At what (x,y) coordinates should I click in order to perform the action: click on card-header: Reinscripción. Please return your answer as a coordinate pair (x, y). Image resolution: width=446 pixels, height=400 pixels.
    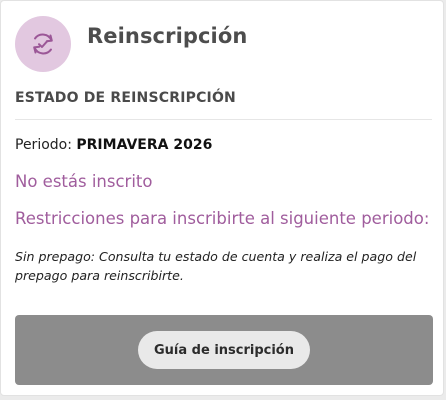
    Looking at the image, I should click on (131, 44).